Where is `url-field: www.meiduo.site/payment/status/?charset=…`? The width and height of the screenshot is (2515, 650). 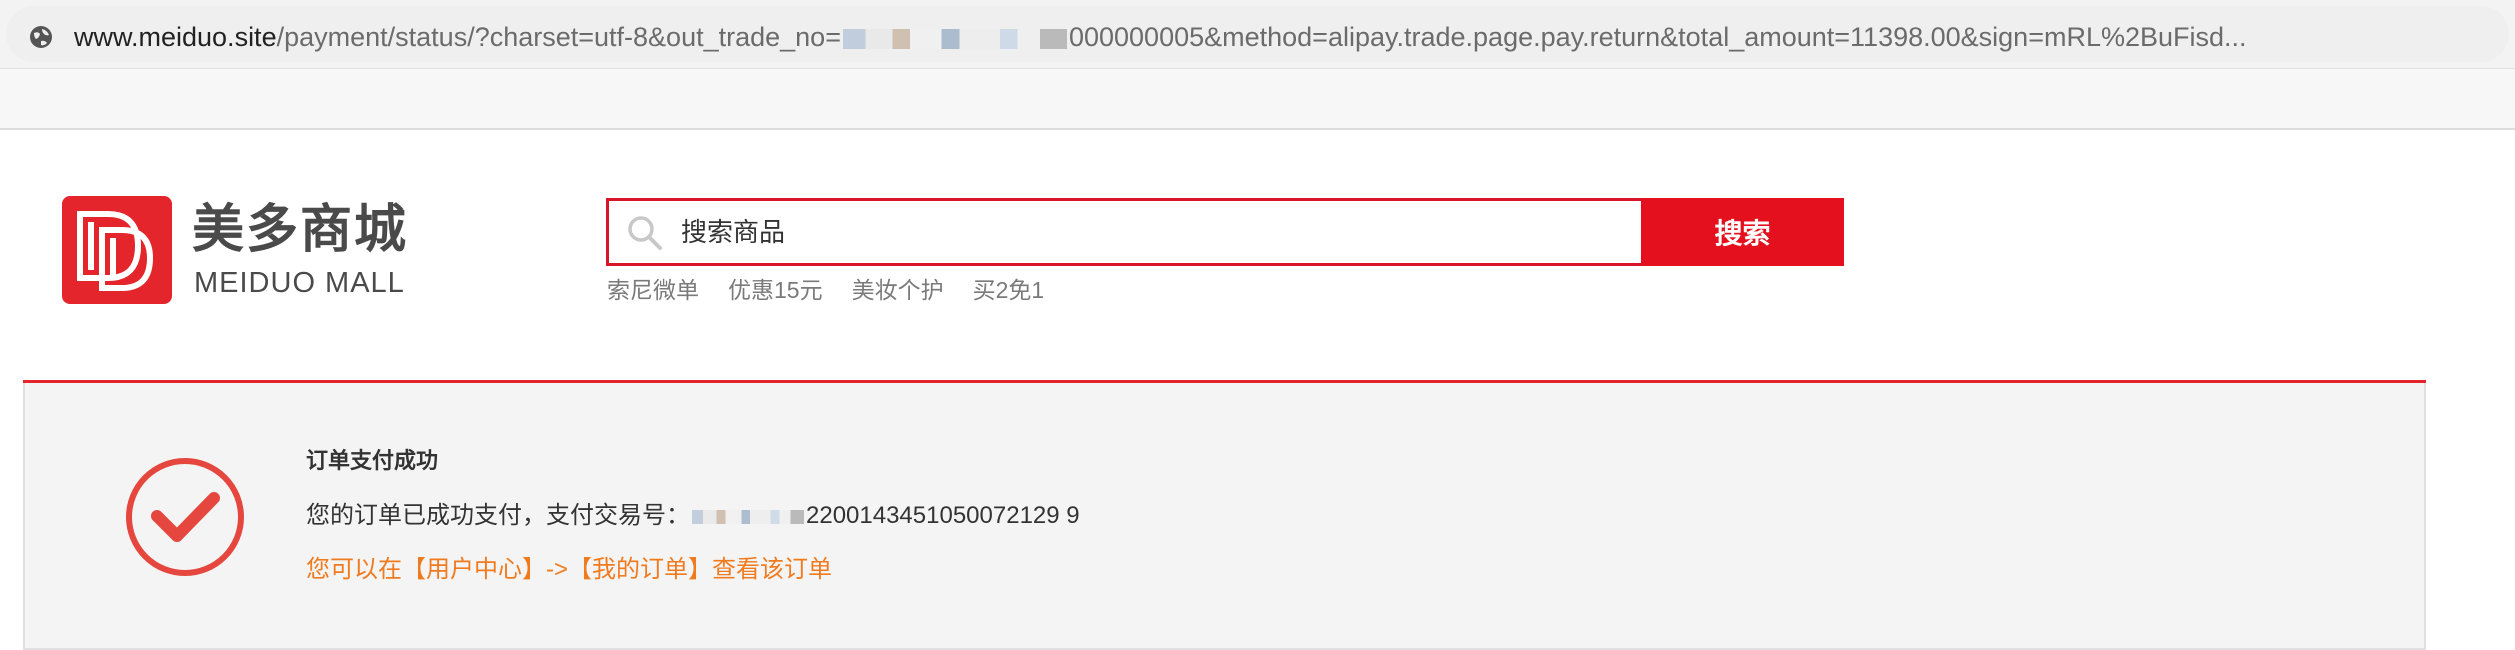
url-field: www.meiduo.site/payment/status/?charset=… is located at coordinates (1257, 34).